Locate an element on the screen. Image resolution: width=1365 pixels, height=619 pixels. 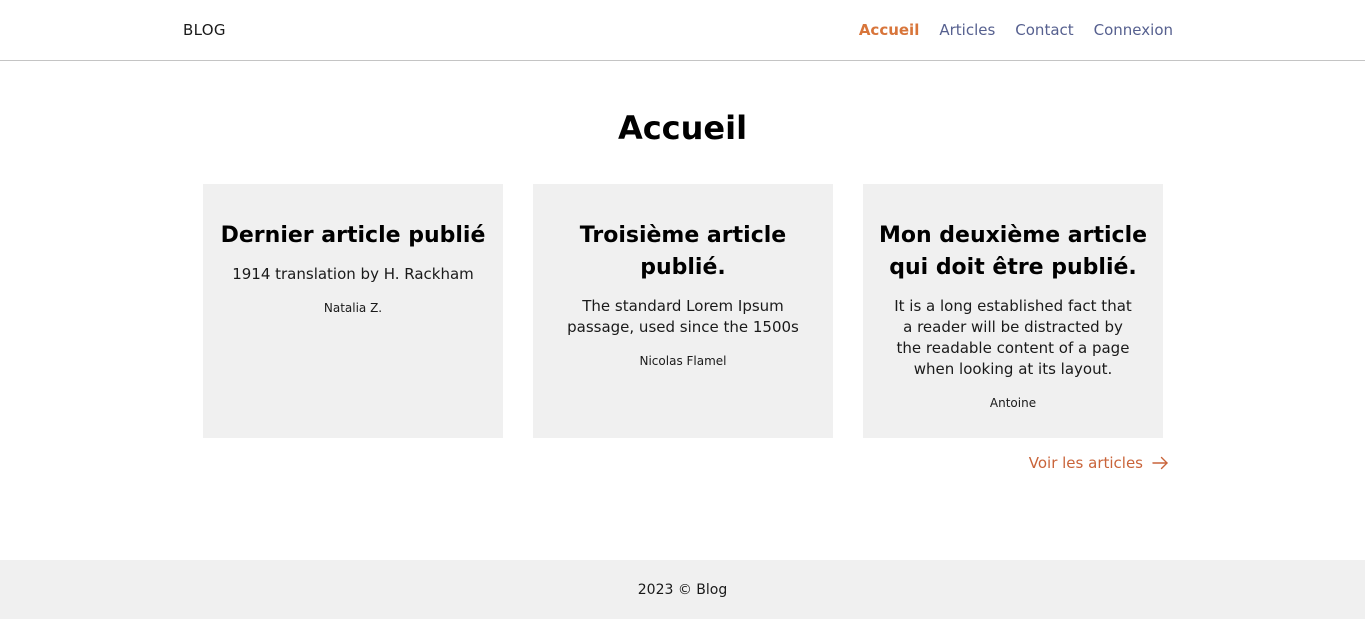
site-footer: 2023 © Blog is located at coordinates (682, 589).